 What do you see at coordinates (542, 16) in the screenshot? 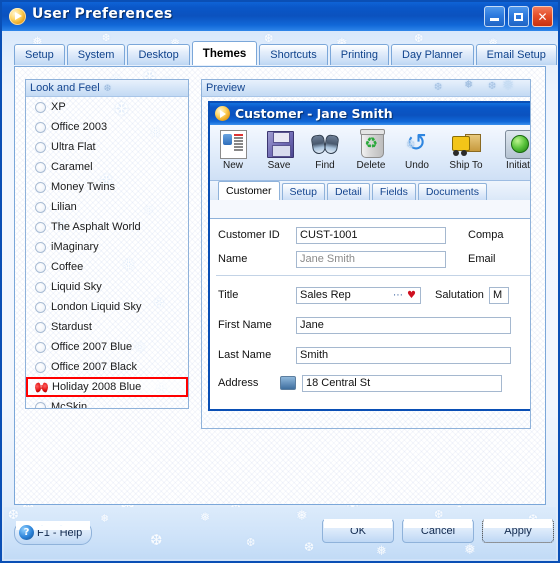
I see `close-button: ✕` at bounding box center [542, 16].